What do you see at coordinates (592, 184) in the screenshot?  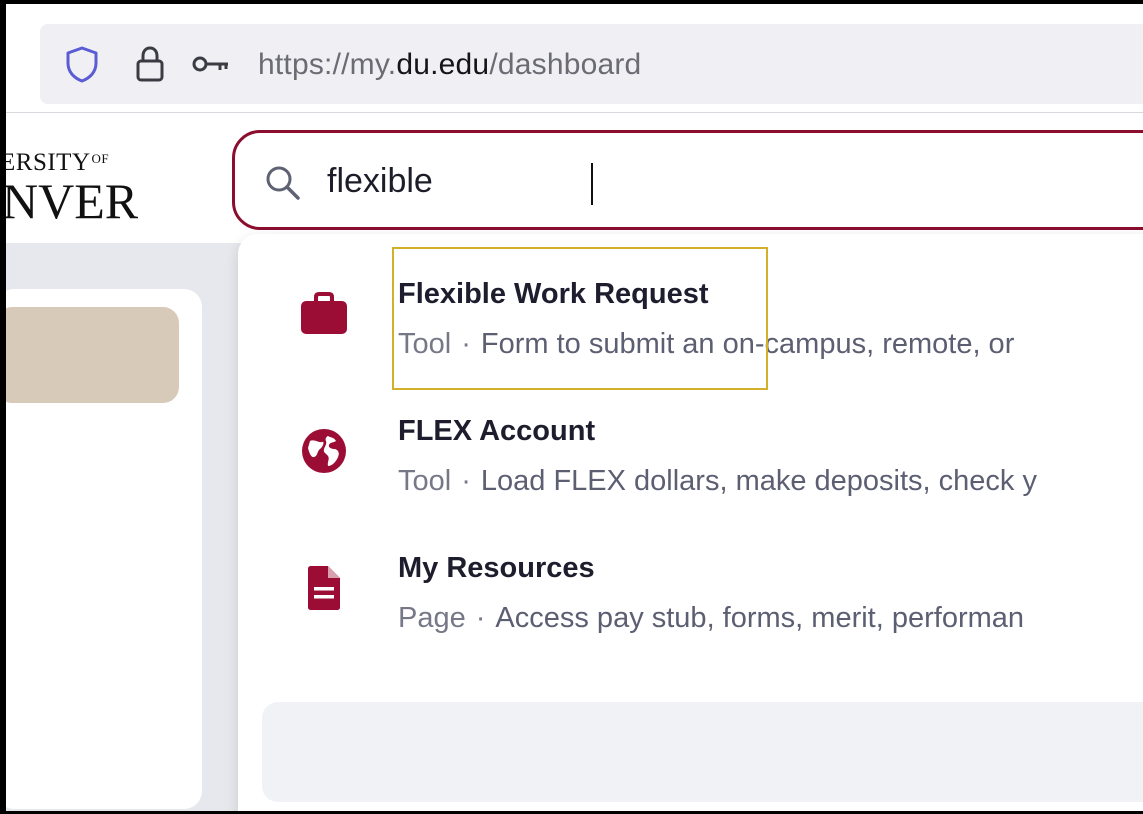 I see `text-caret` at bounding box center [592, 184].